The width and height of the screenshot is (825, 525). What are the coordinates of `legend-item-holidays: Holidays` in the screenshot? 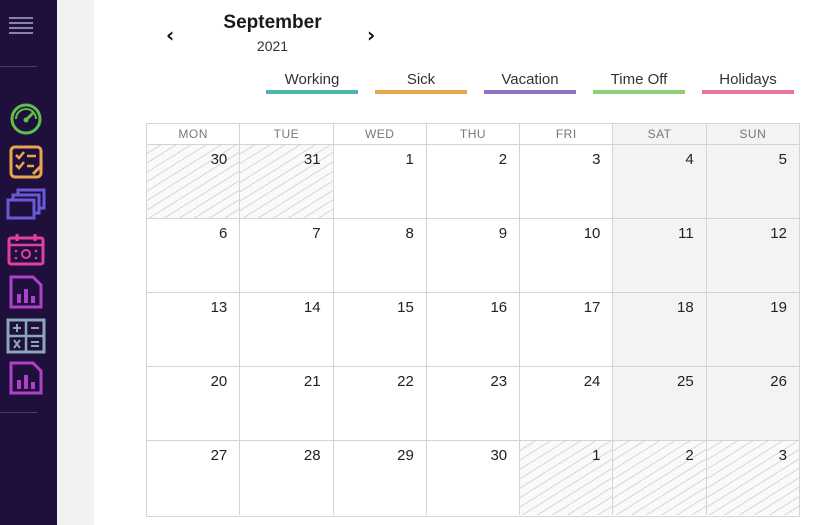 It's located at (748, 82).